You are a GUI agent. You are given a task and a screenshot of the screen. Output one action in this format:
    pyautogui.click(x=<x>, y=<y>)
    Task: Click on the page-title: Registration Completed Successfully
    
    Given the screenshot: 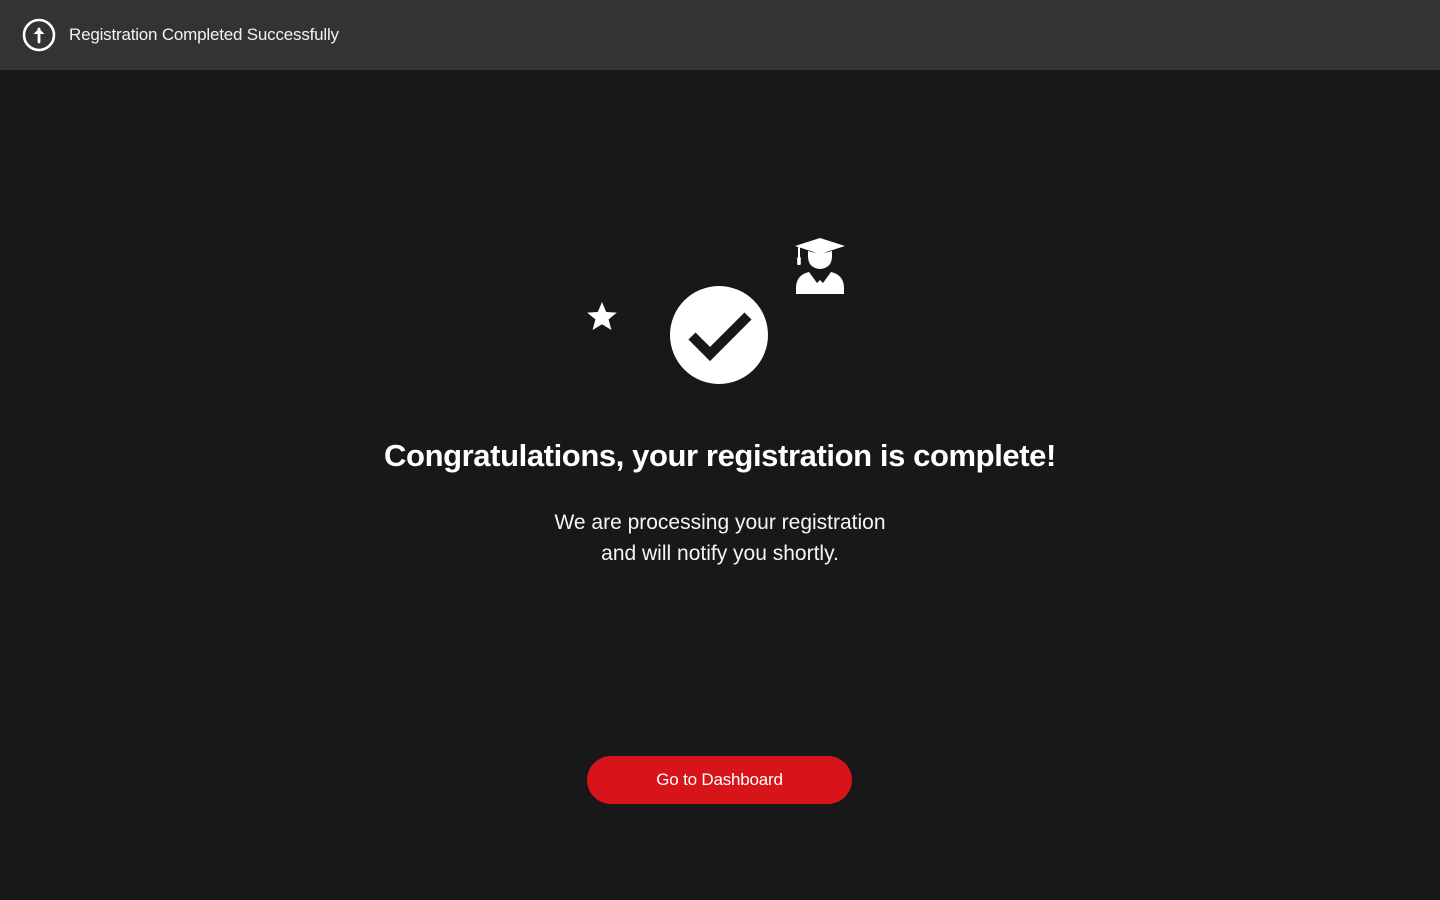 What is the action you would take?
    pyautogui.click(x=204, y=34)
    